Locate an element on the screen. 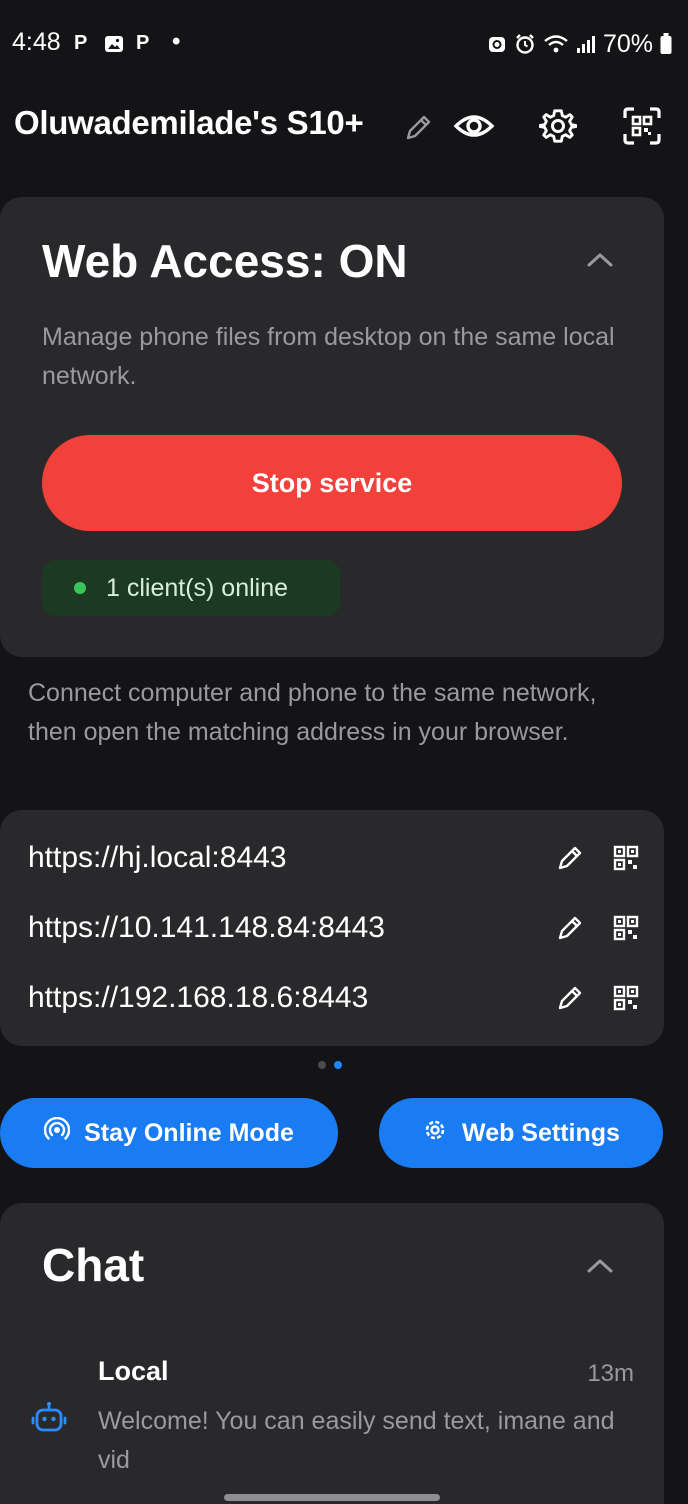  address-row: https://10.141.148.84:8443 is located at coordinates (338, 928).